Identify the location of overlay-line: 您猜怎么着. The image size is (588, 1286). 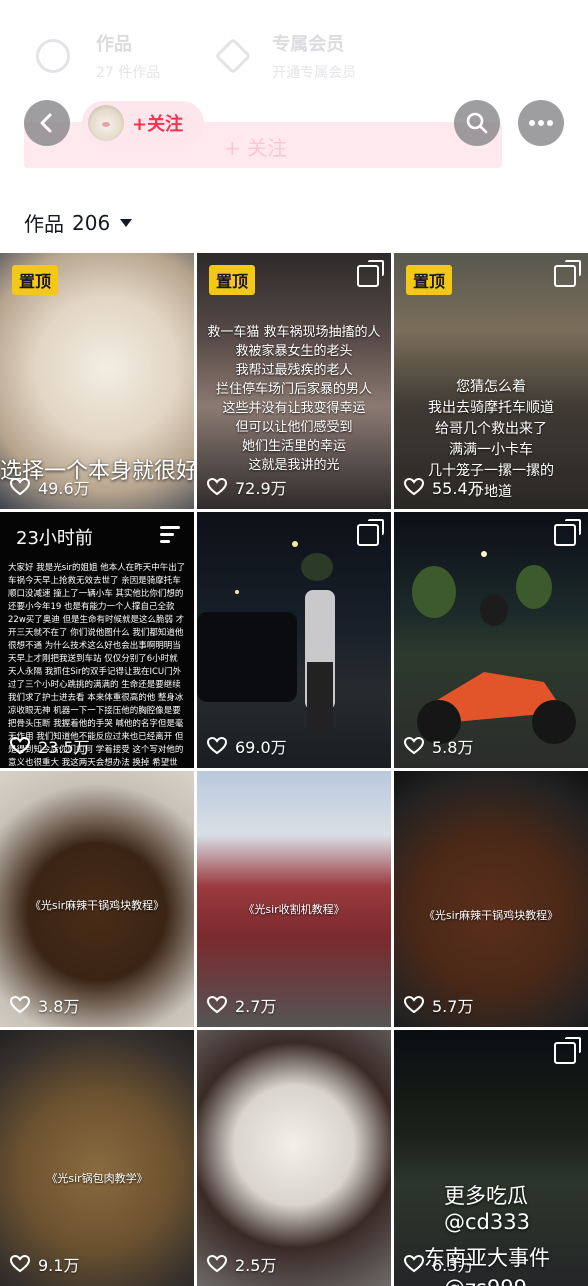
(491, 387).